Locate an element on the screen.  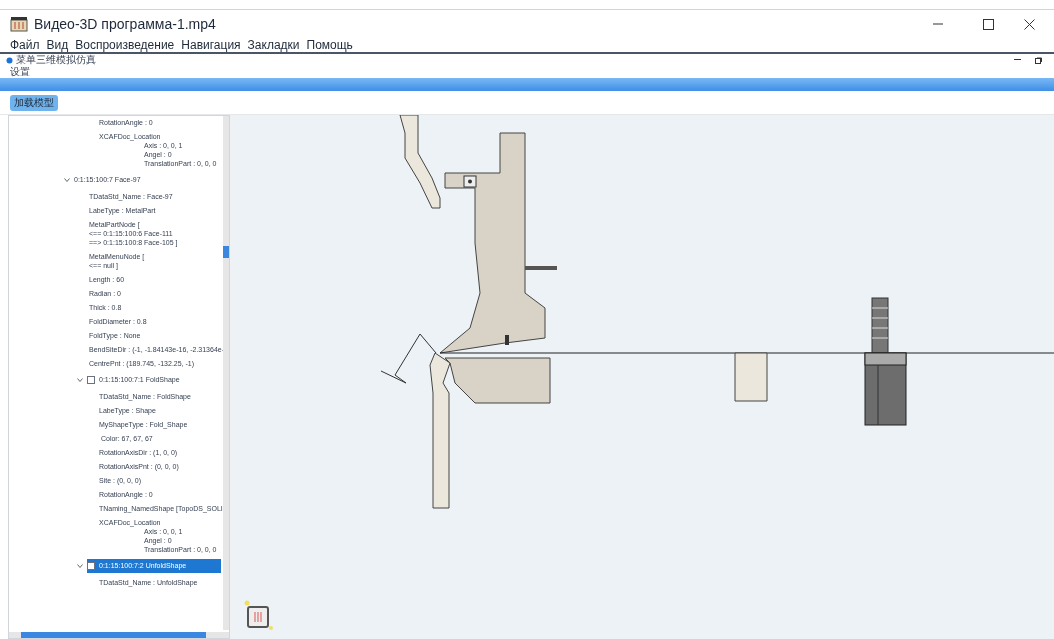
app-icon is located at coordinates (9, 60).